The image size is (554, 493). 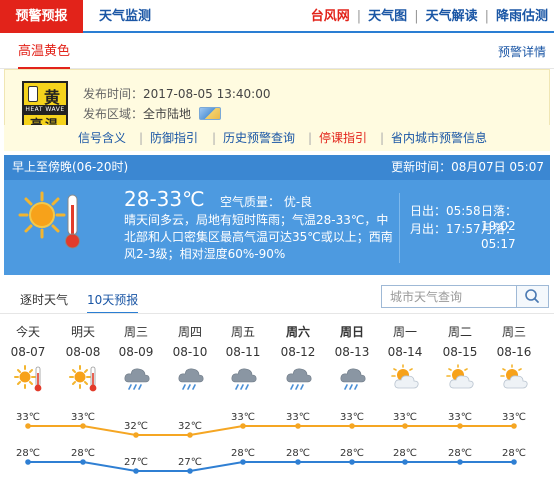 I want to click on tab-hourly-weather: 逐时天气, so click(x=44, y=299).